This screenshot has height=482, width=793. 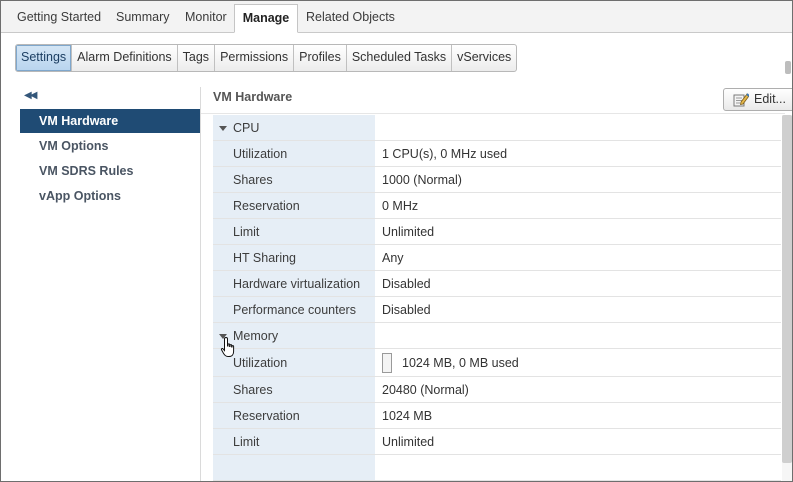 I want to click on table-row: Hardware virtualization Disabled, so click(x=497, y=284).